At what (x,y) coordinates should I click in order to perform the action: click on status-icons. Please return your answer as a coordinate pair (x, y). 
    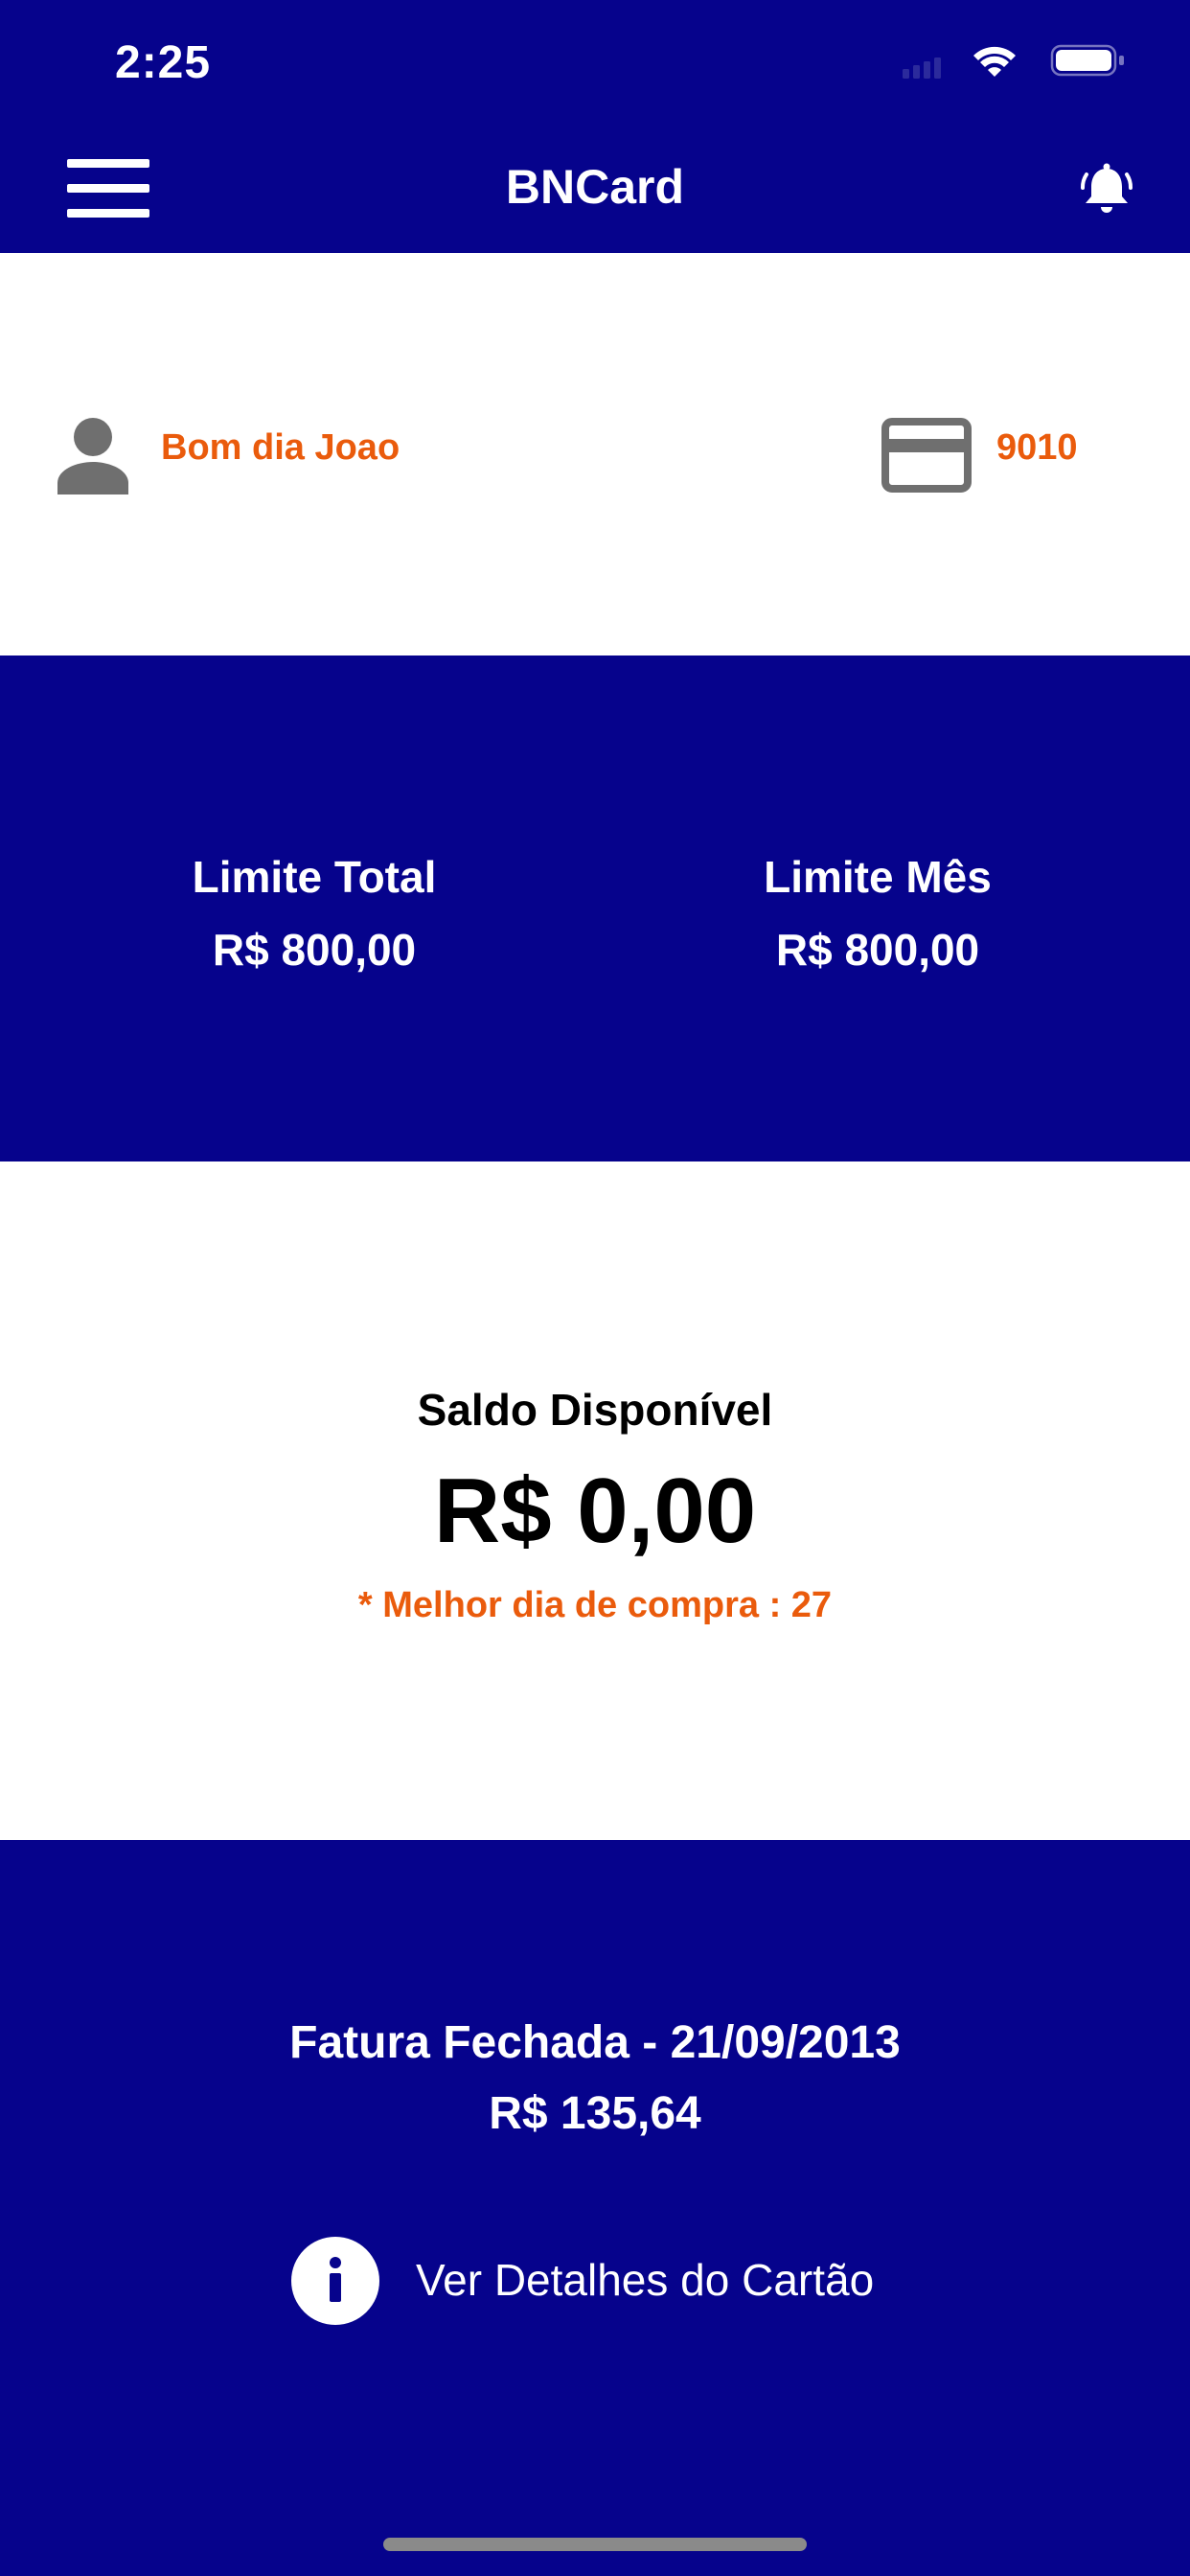
    Looking at the image, I should click on (1014, 62).